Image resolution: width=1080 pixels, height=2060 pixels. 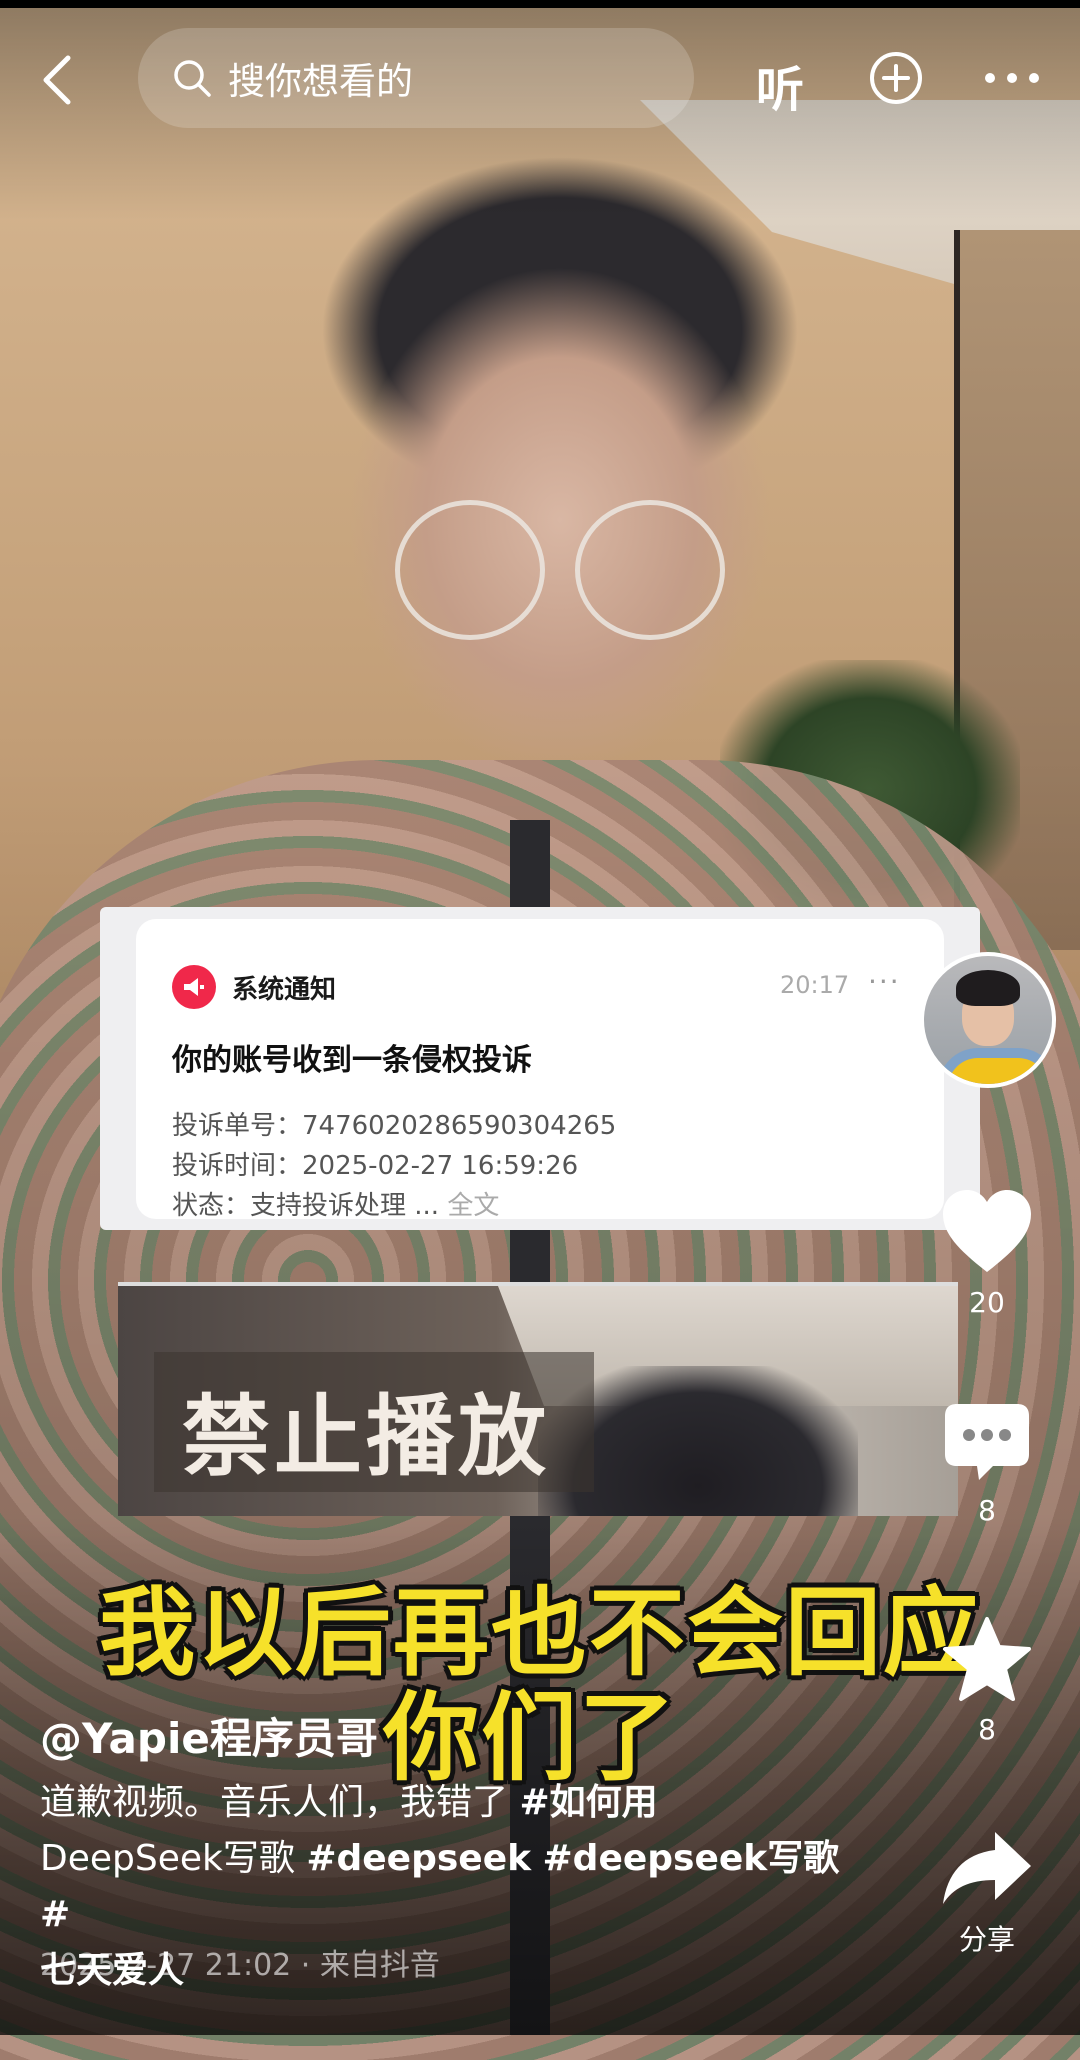 I want to click on status-row: 状态：支持投诉处理 ... 全文, so click(x=335, y=1203).